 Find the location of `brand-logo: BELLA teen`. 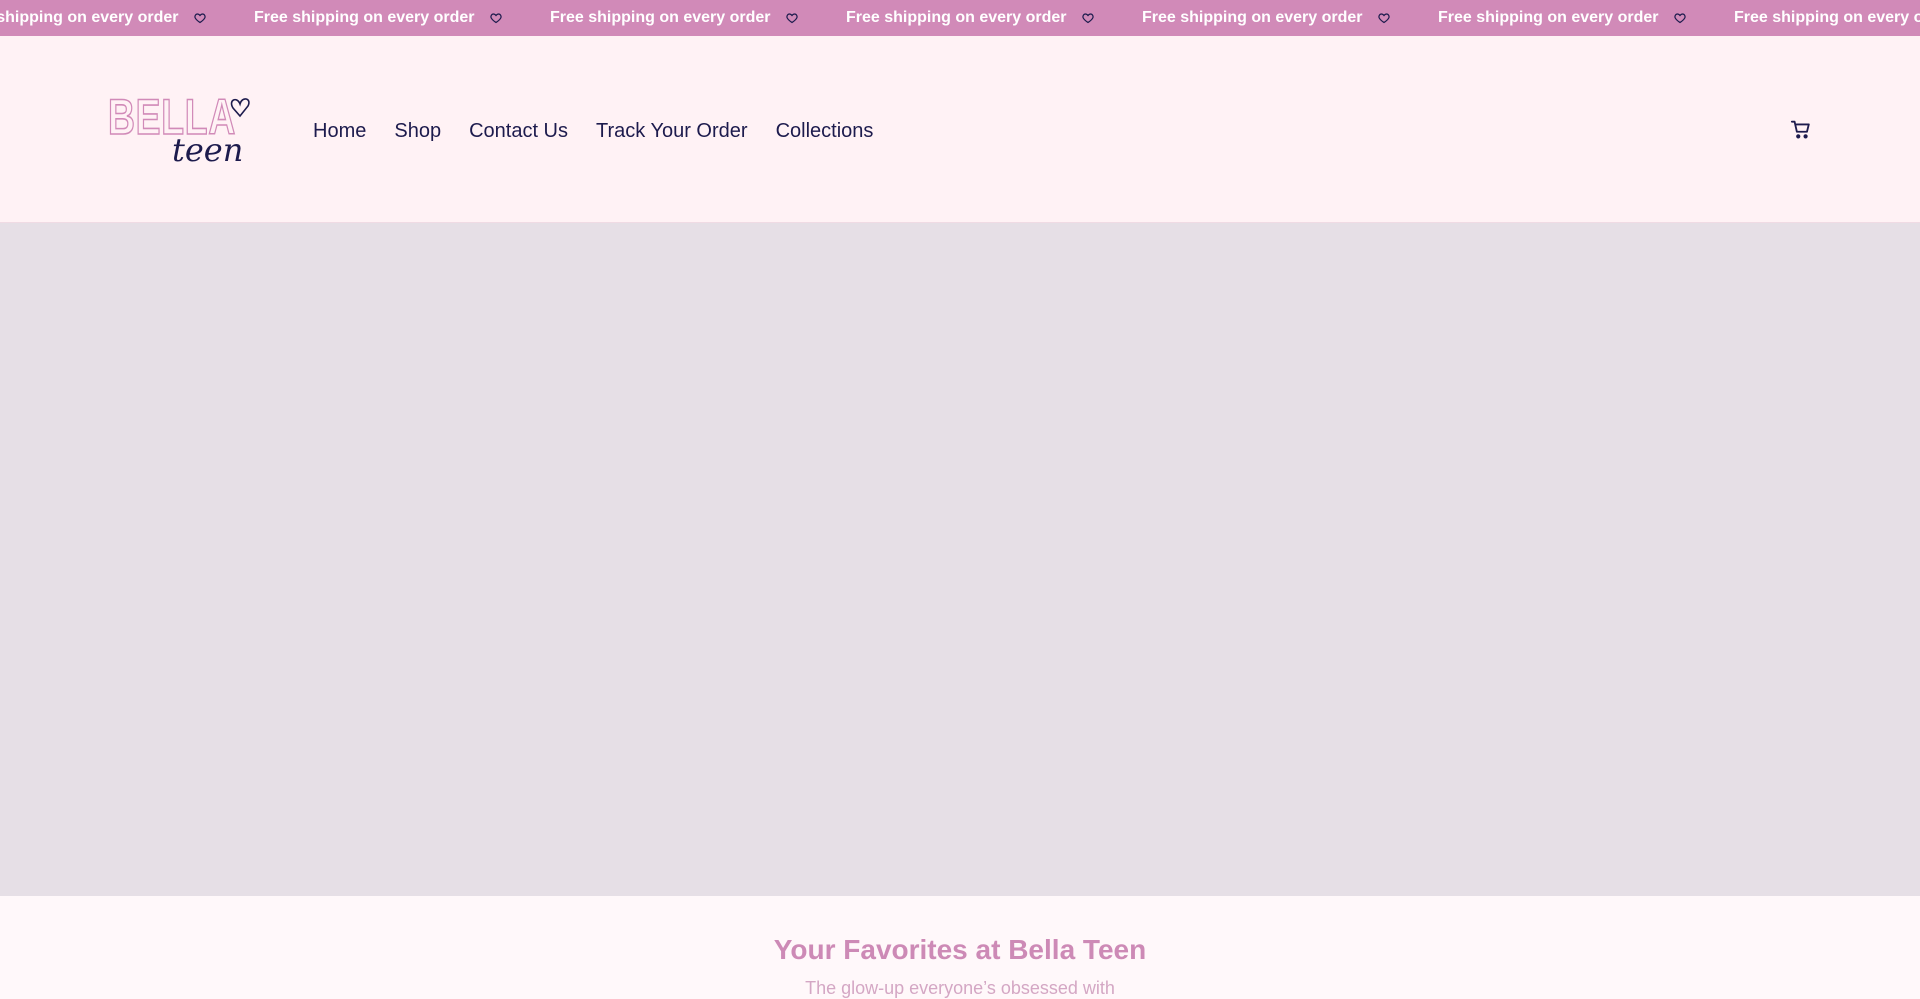

brand-logo: BELLA teen is located at coordinates (184, 128).